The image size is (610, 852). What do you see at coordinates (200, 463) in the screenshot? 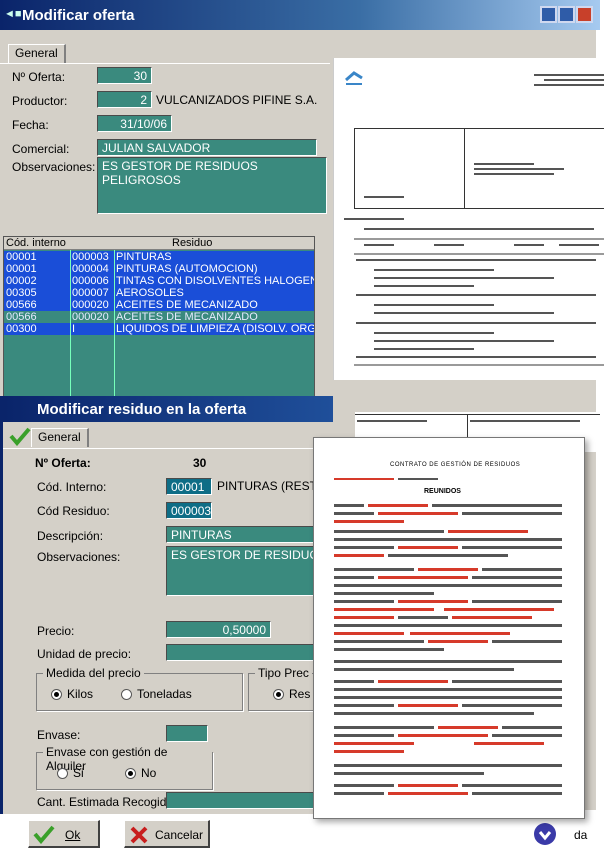
I see `residue-oferta-value: 30` at bounding box center [200, 463].